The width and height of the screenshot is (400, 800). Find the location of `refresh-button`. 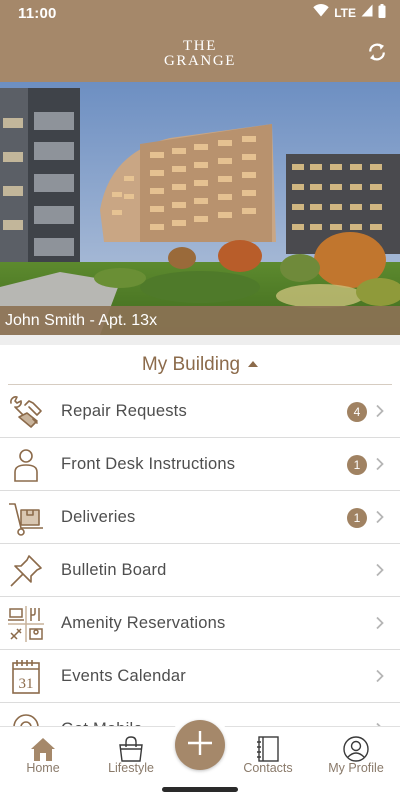

refresh-button is located at coordinates (377, 54).